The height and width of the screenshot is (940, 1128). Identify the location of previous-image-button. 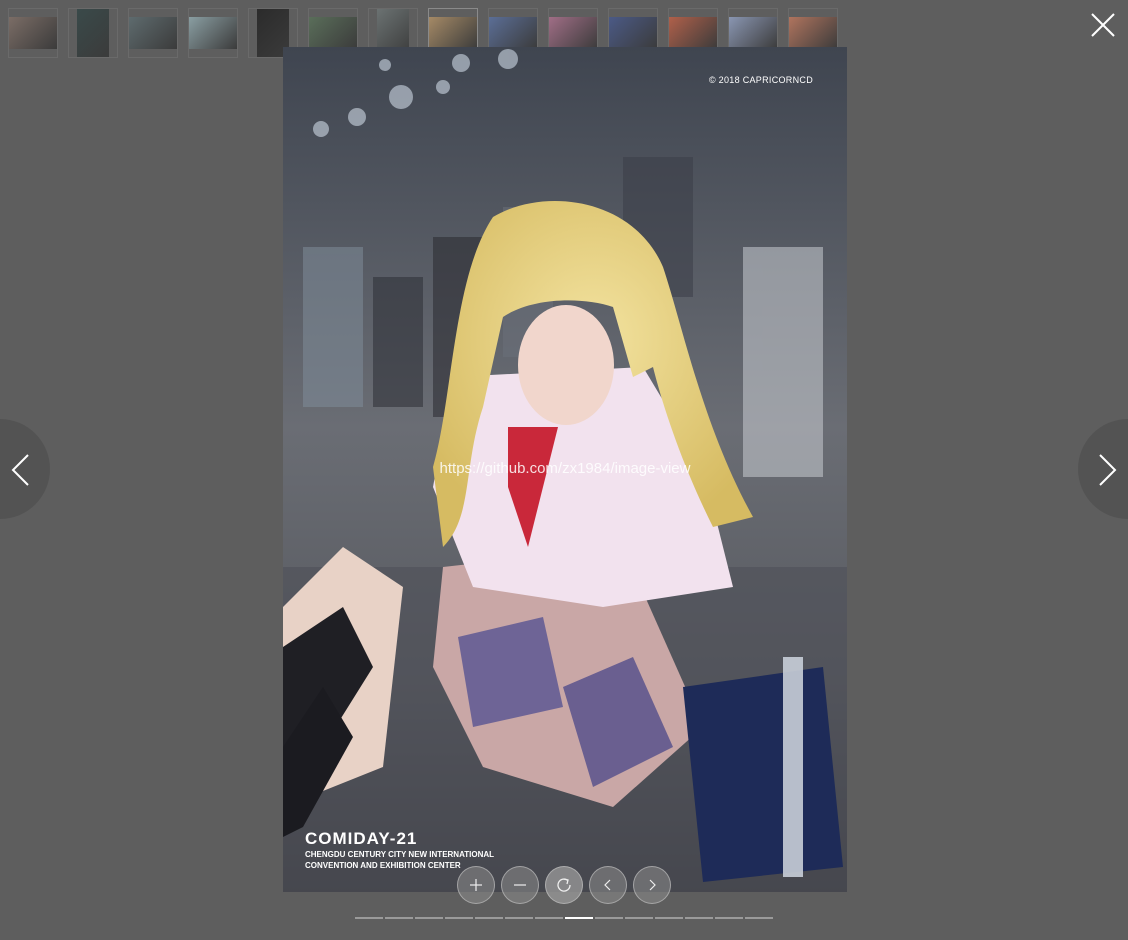
(25, 469).